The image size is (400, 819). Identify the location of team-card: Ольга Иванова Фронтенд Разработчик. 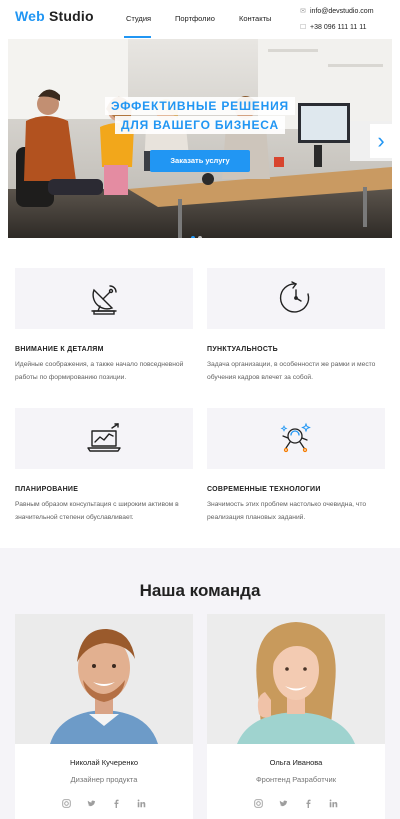
(296, 716).